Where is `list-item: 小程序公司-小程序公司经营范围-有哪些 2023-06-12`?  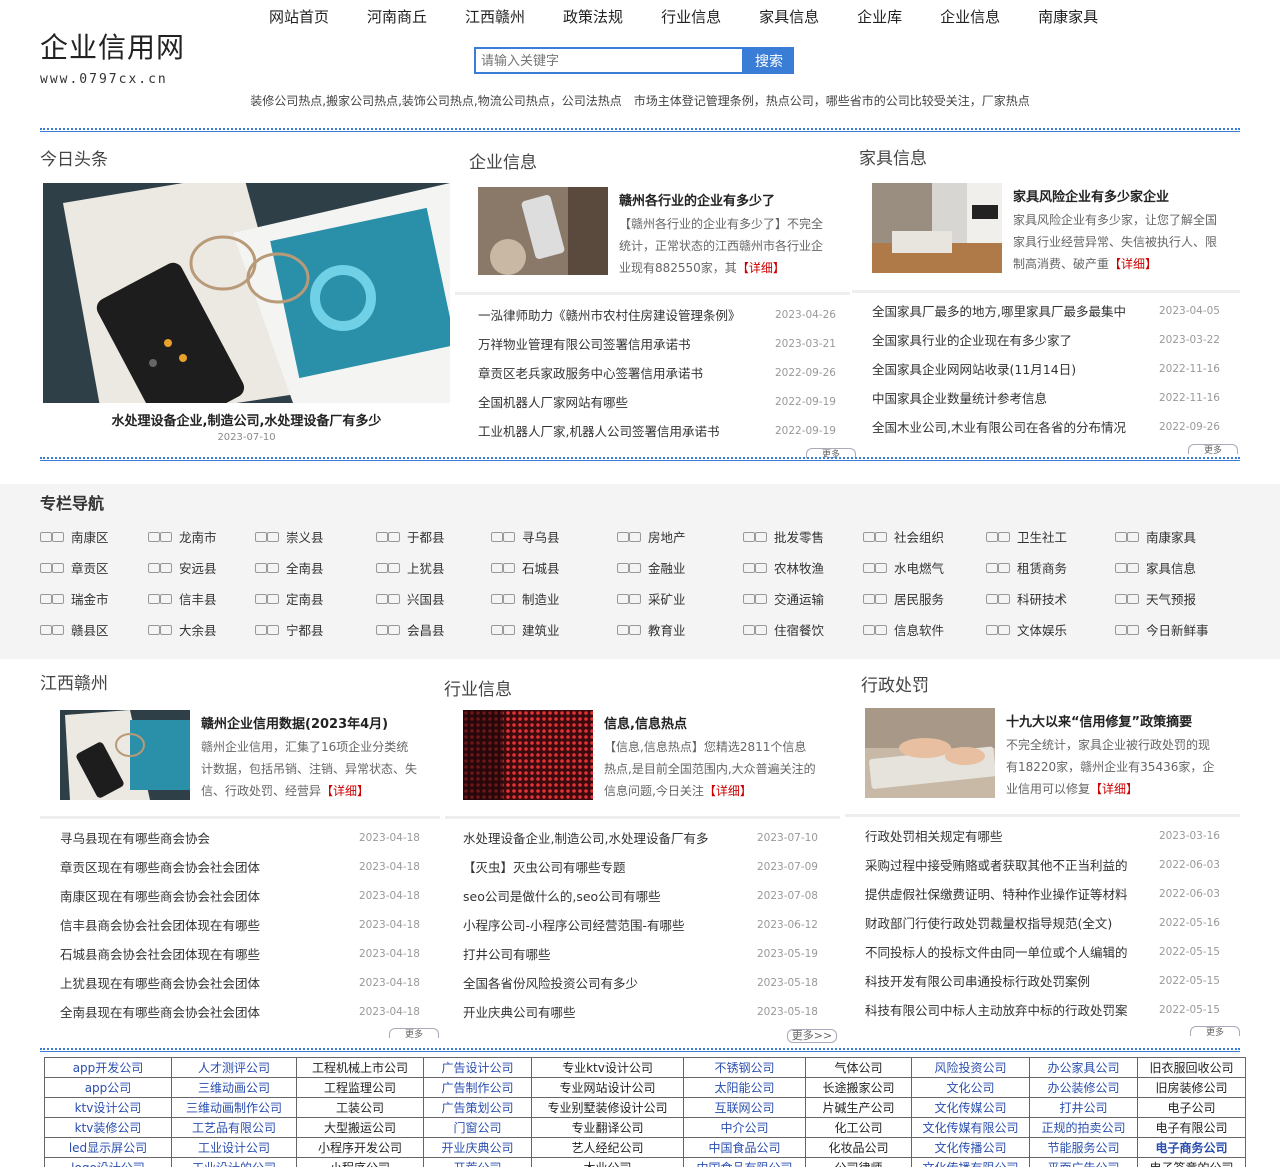 list-item: 小程序公司-小程序公司经营范围-有哪些 2023-06-12 is located at coordinates (640, 924).